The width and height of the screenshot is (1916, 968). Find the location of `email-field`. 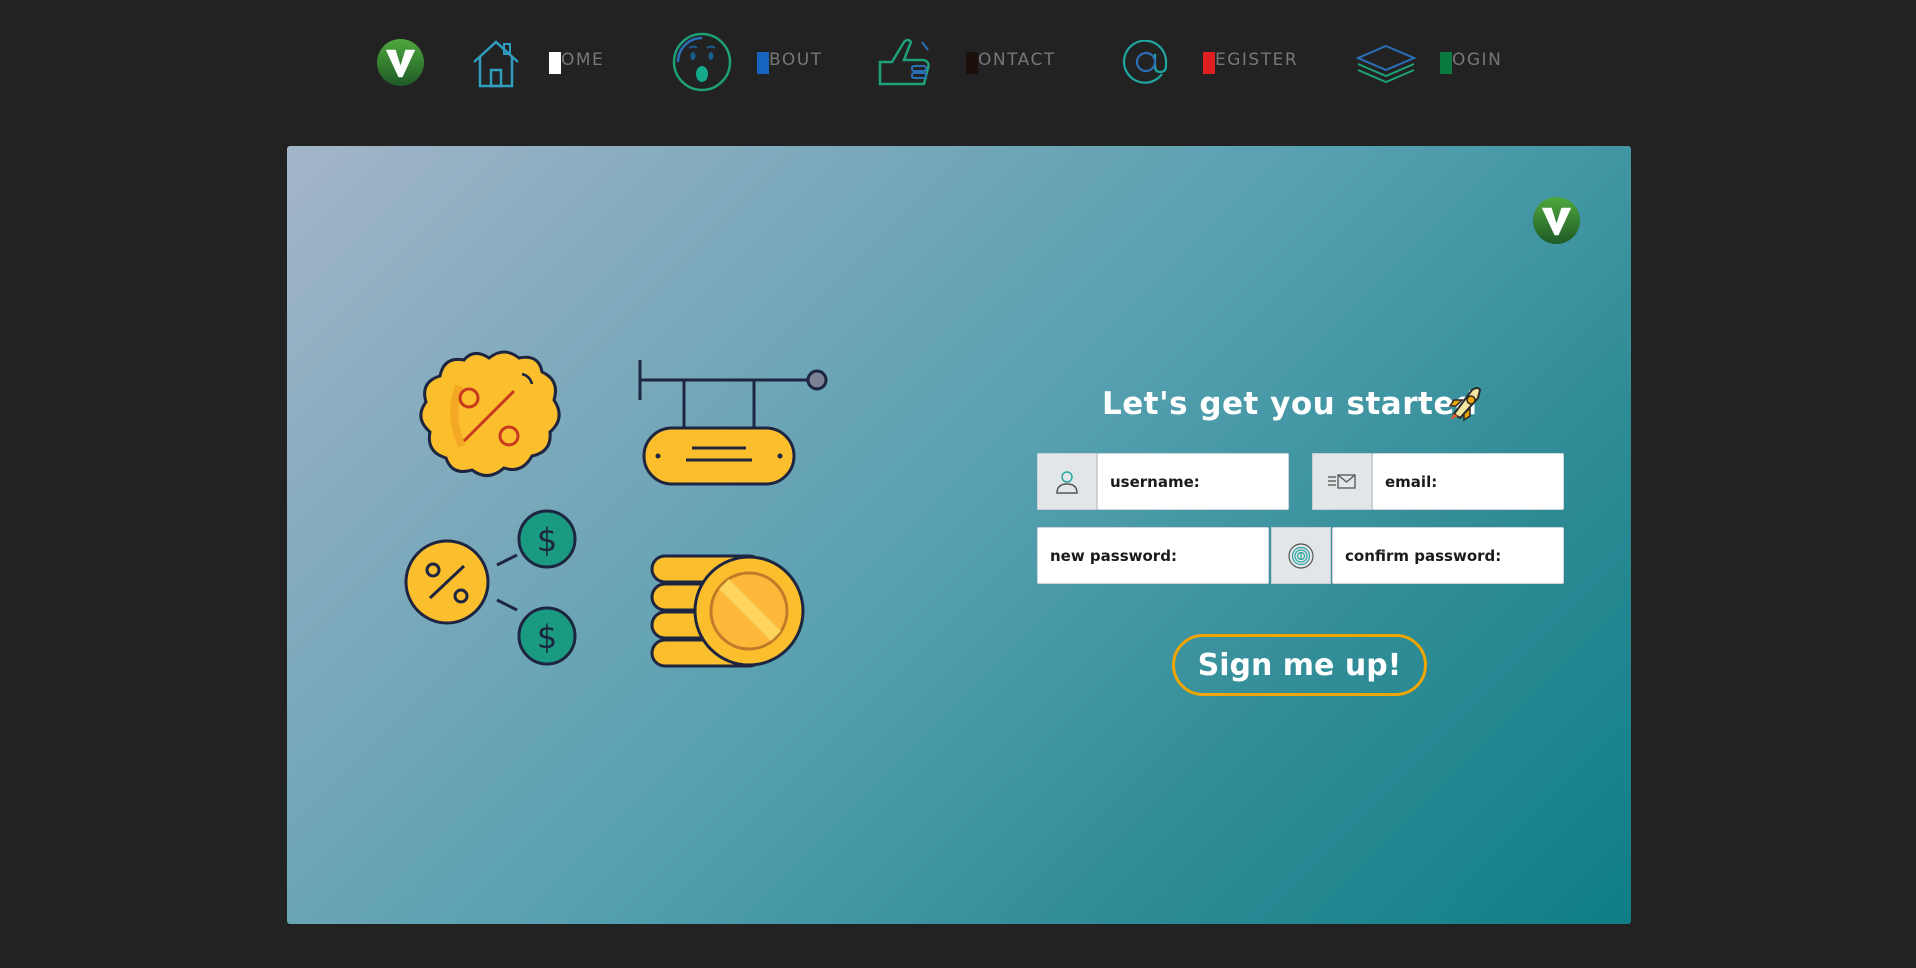

email-field is located at coordinates (1468, 481).